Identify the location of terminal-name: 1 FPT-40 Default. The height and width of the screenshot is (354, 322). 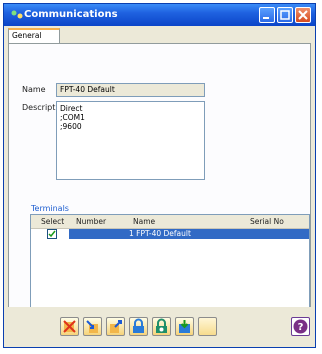
(160, 233).